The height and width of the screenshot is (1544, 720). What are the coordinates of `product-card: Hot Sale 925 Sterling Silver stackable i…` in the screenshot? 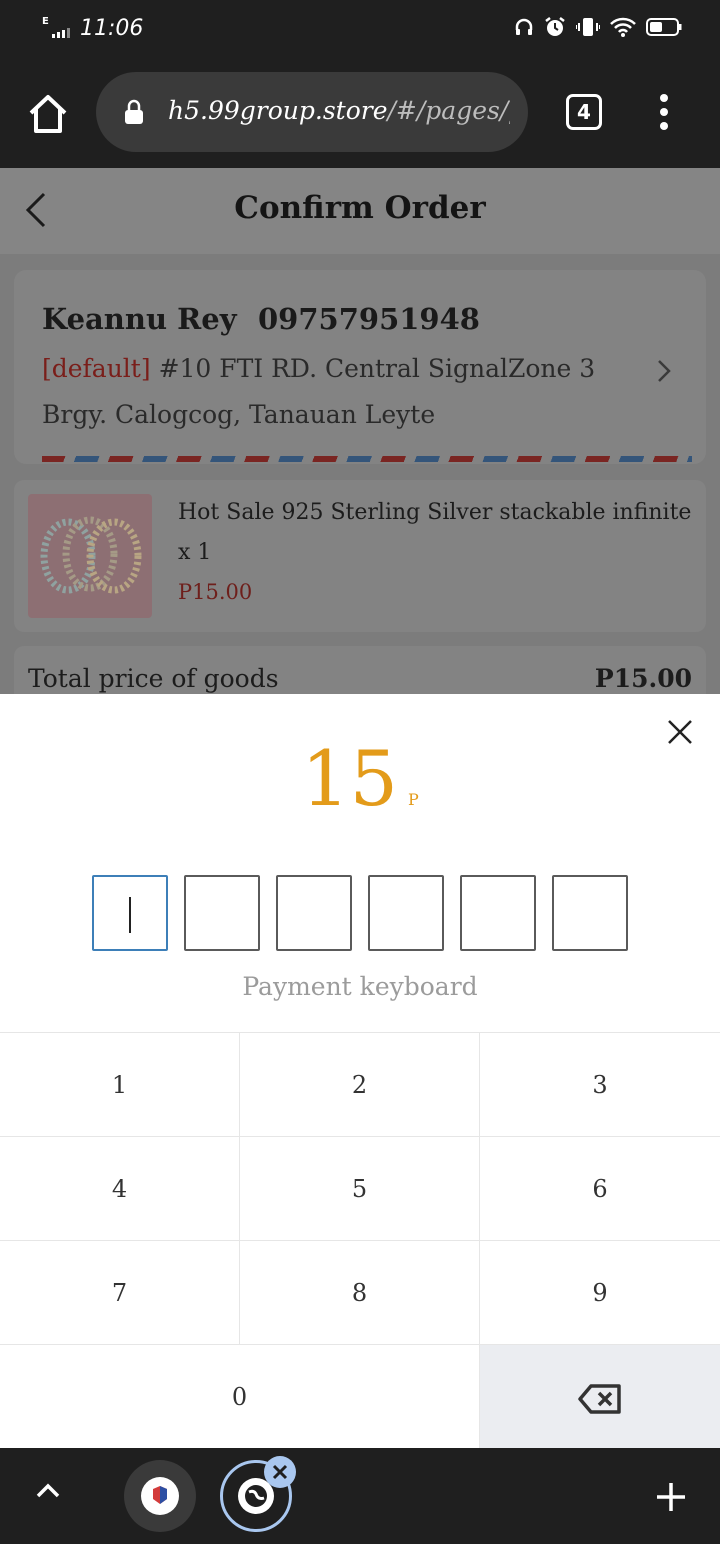 It's located at (360, 556).